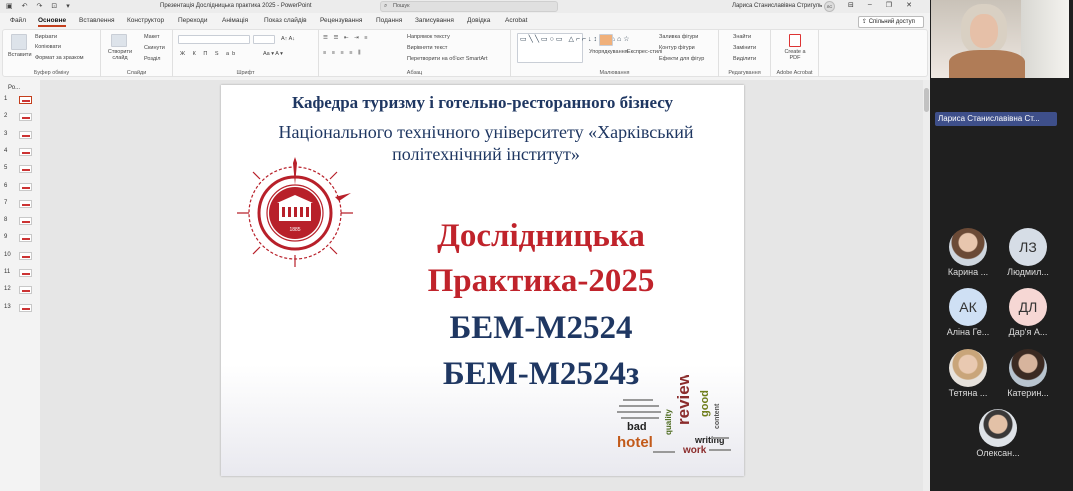 The image size is (1073, 491). Describe the element at coordinates (18, 20) in the screenshot. I see `tab-file: Файл` at that location.